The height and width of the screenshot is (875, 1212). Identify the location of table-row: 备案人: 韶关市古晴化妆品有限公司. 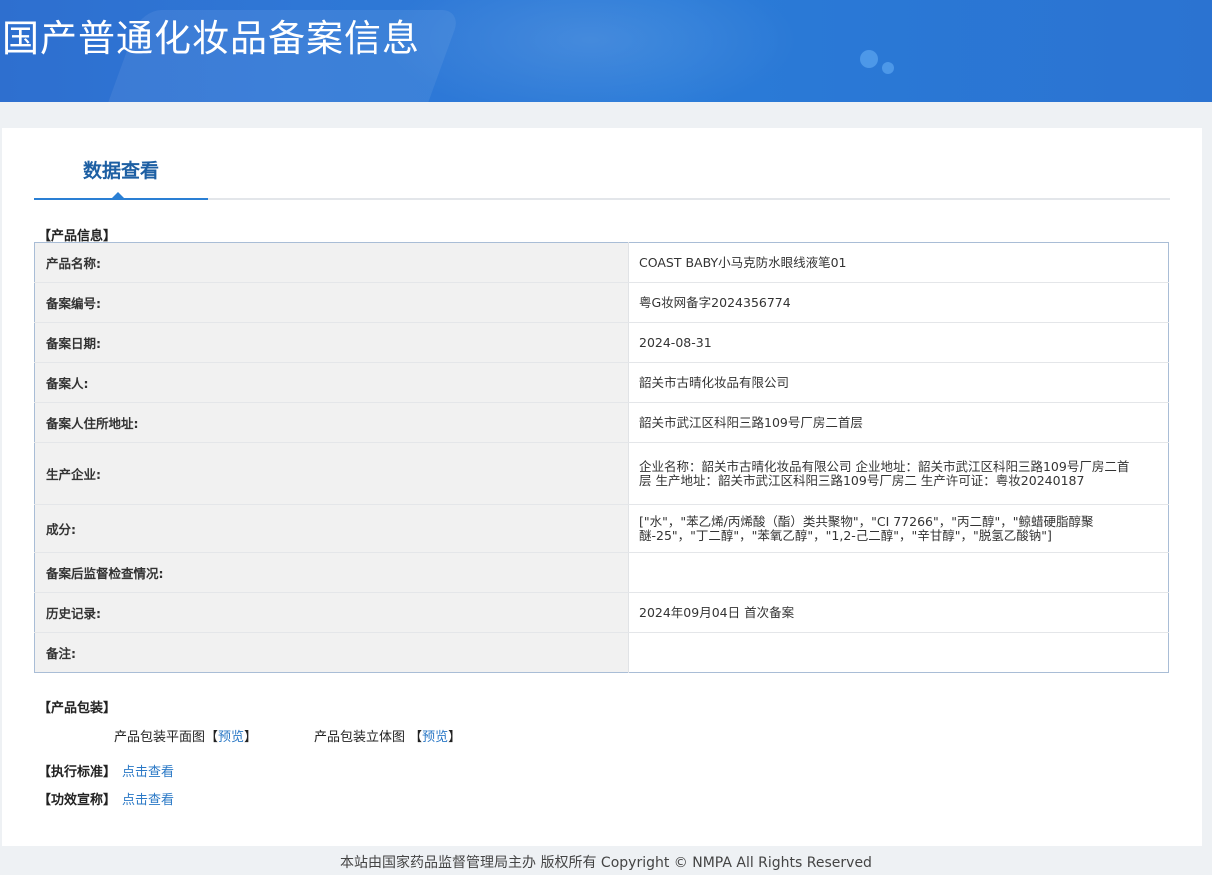
(601, 382).